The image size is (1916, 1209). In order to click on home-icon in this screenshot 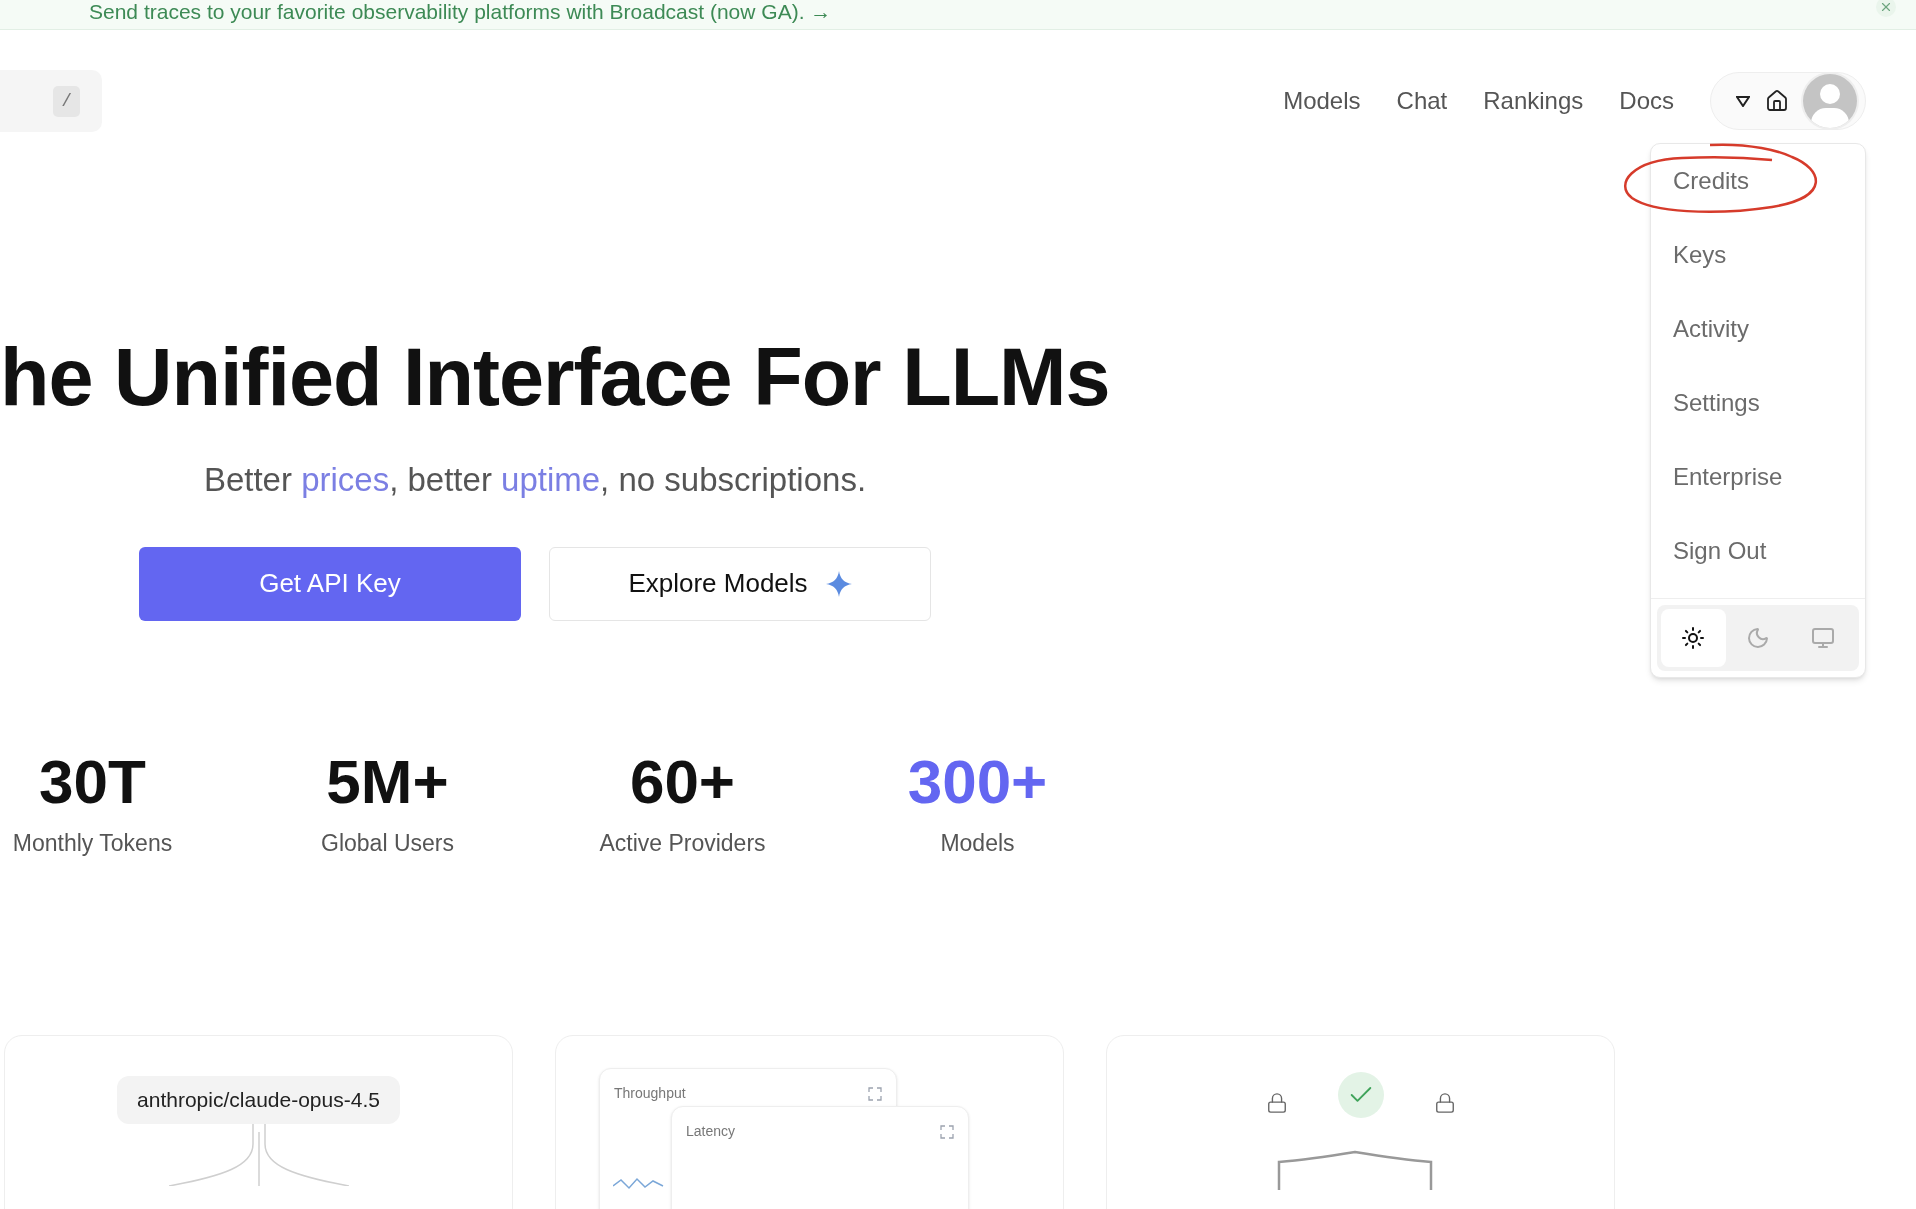, I will do `click(1777, 101)`.